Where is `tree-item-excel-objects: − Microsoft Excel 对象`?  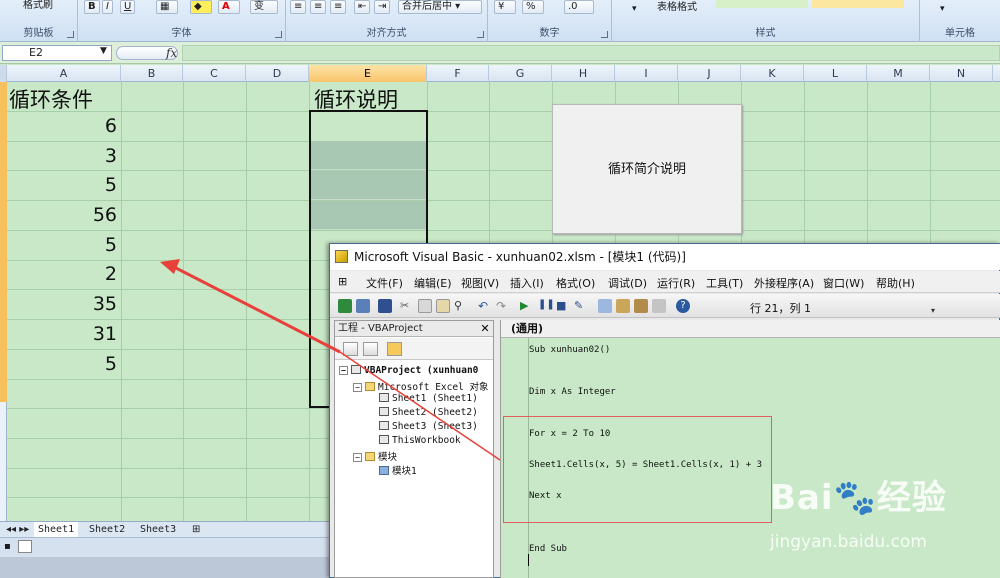 tree-item-excel-objects: − Microsoft Excel 对象 is located at coordinates (421, 386).